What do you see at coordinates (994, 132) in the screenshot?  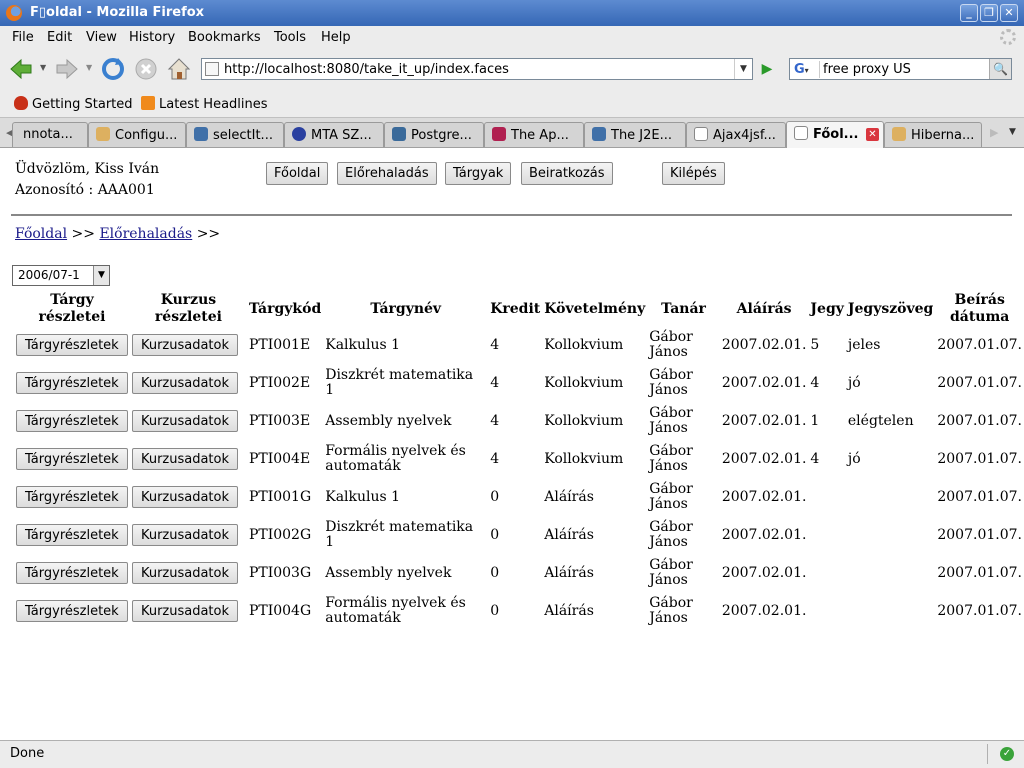 I see `tab-scroll-right-icon: ▶` at bounding box center [994, 132].